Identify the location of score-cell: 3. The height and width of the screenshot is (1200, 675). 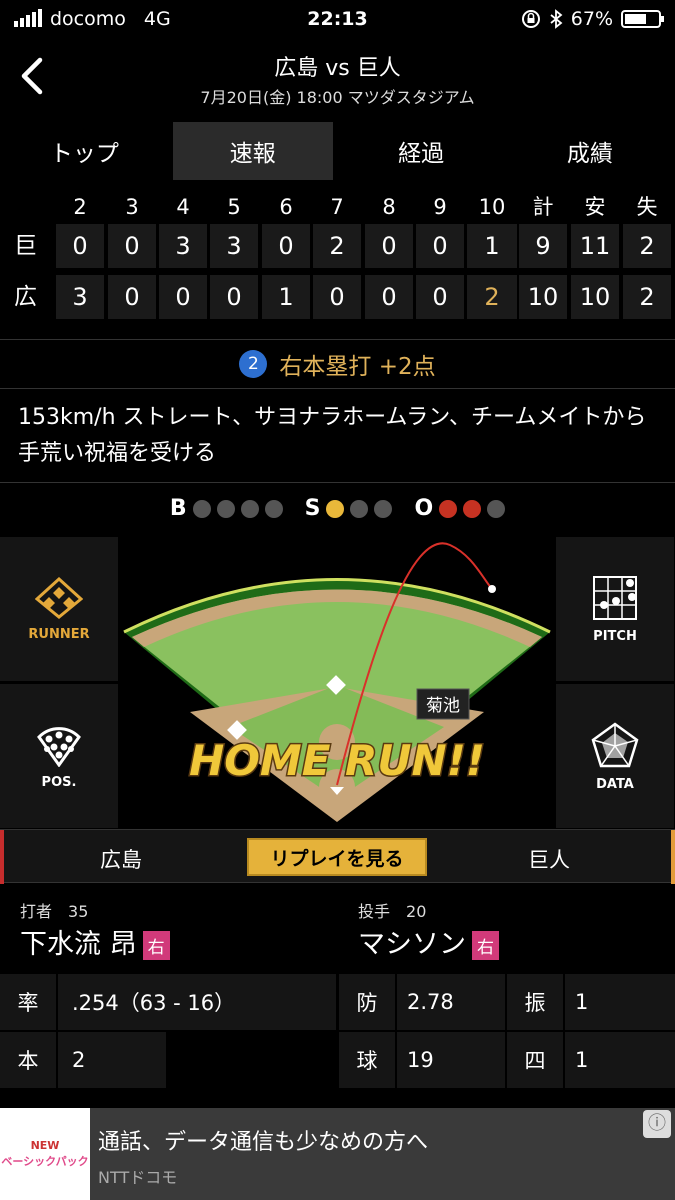
(234, 246).